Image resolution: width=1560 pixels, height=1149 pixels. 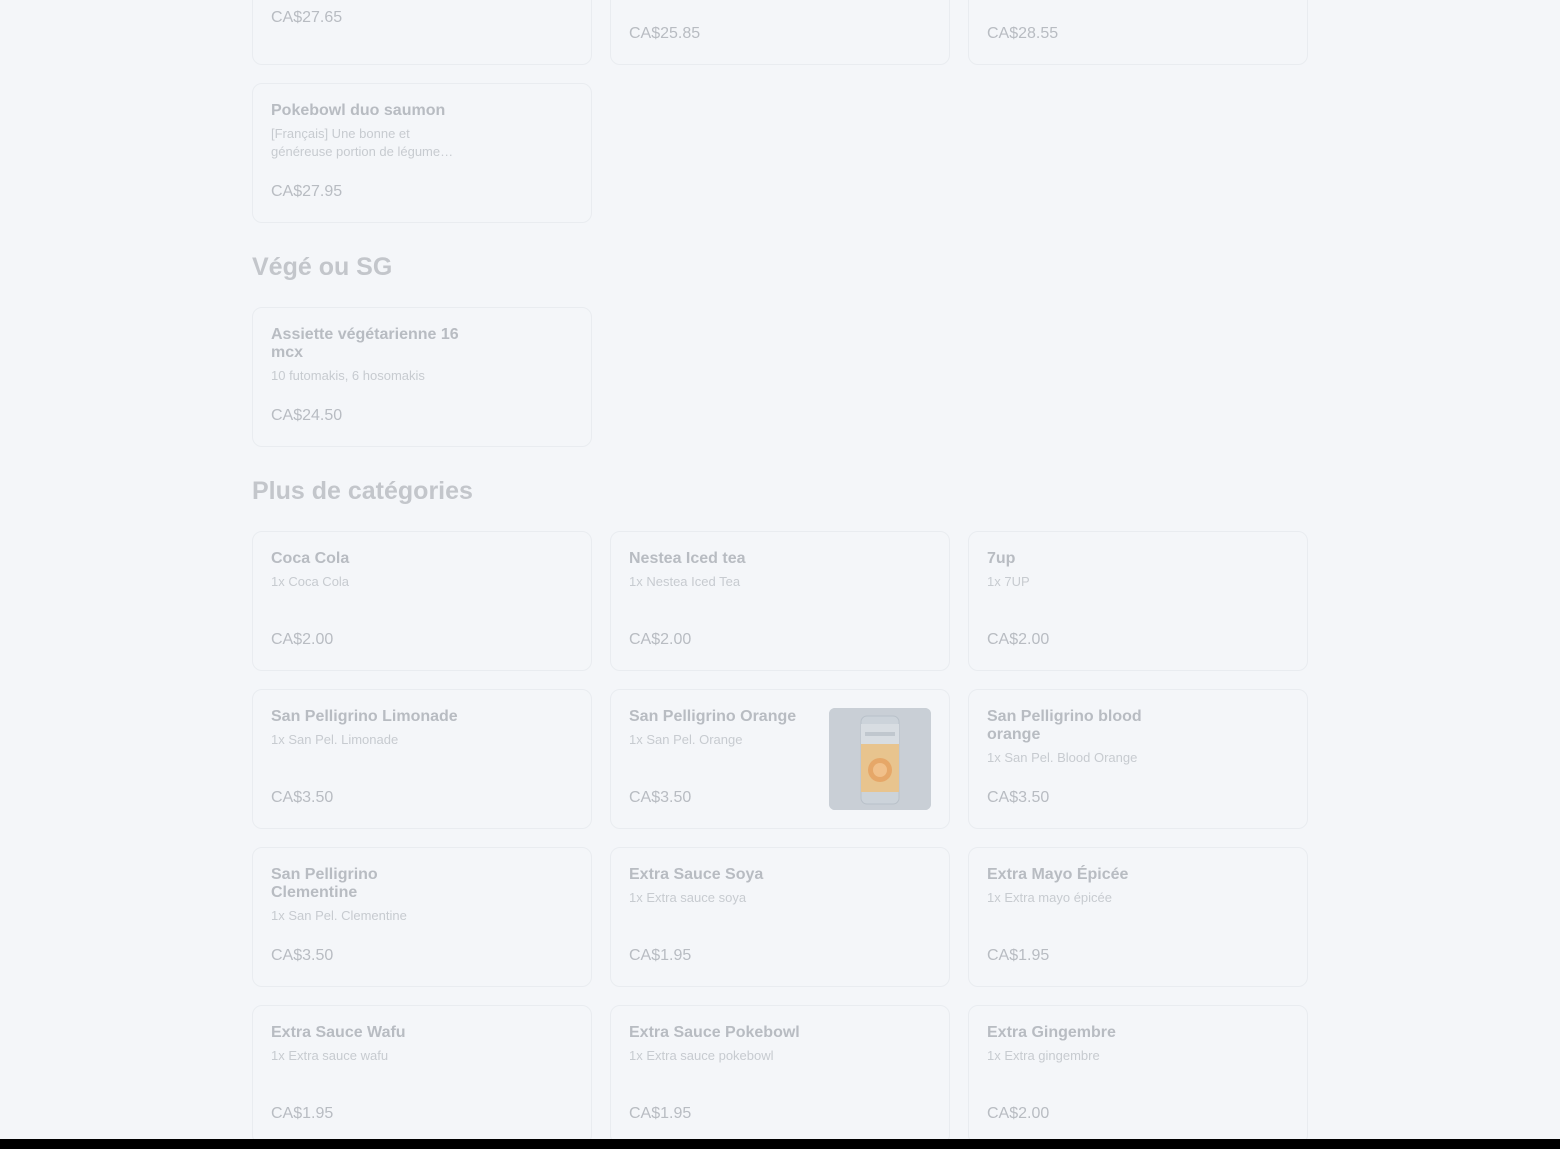 I want to click on item-name: 7up, so click(x=1001, y=558).